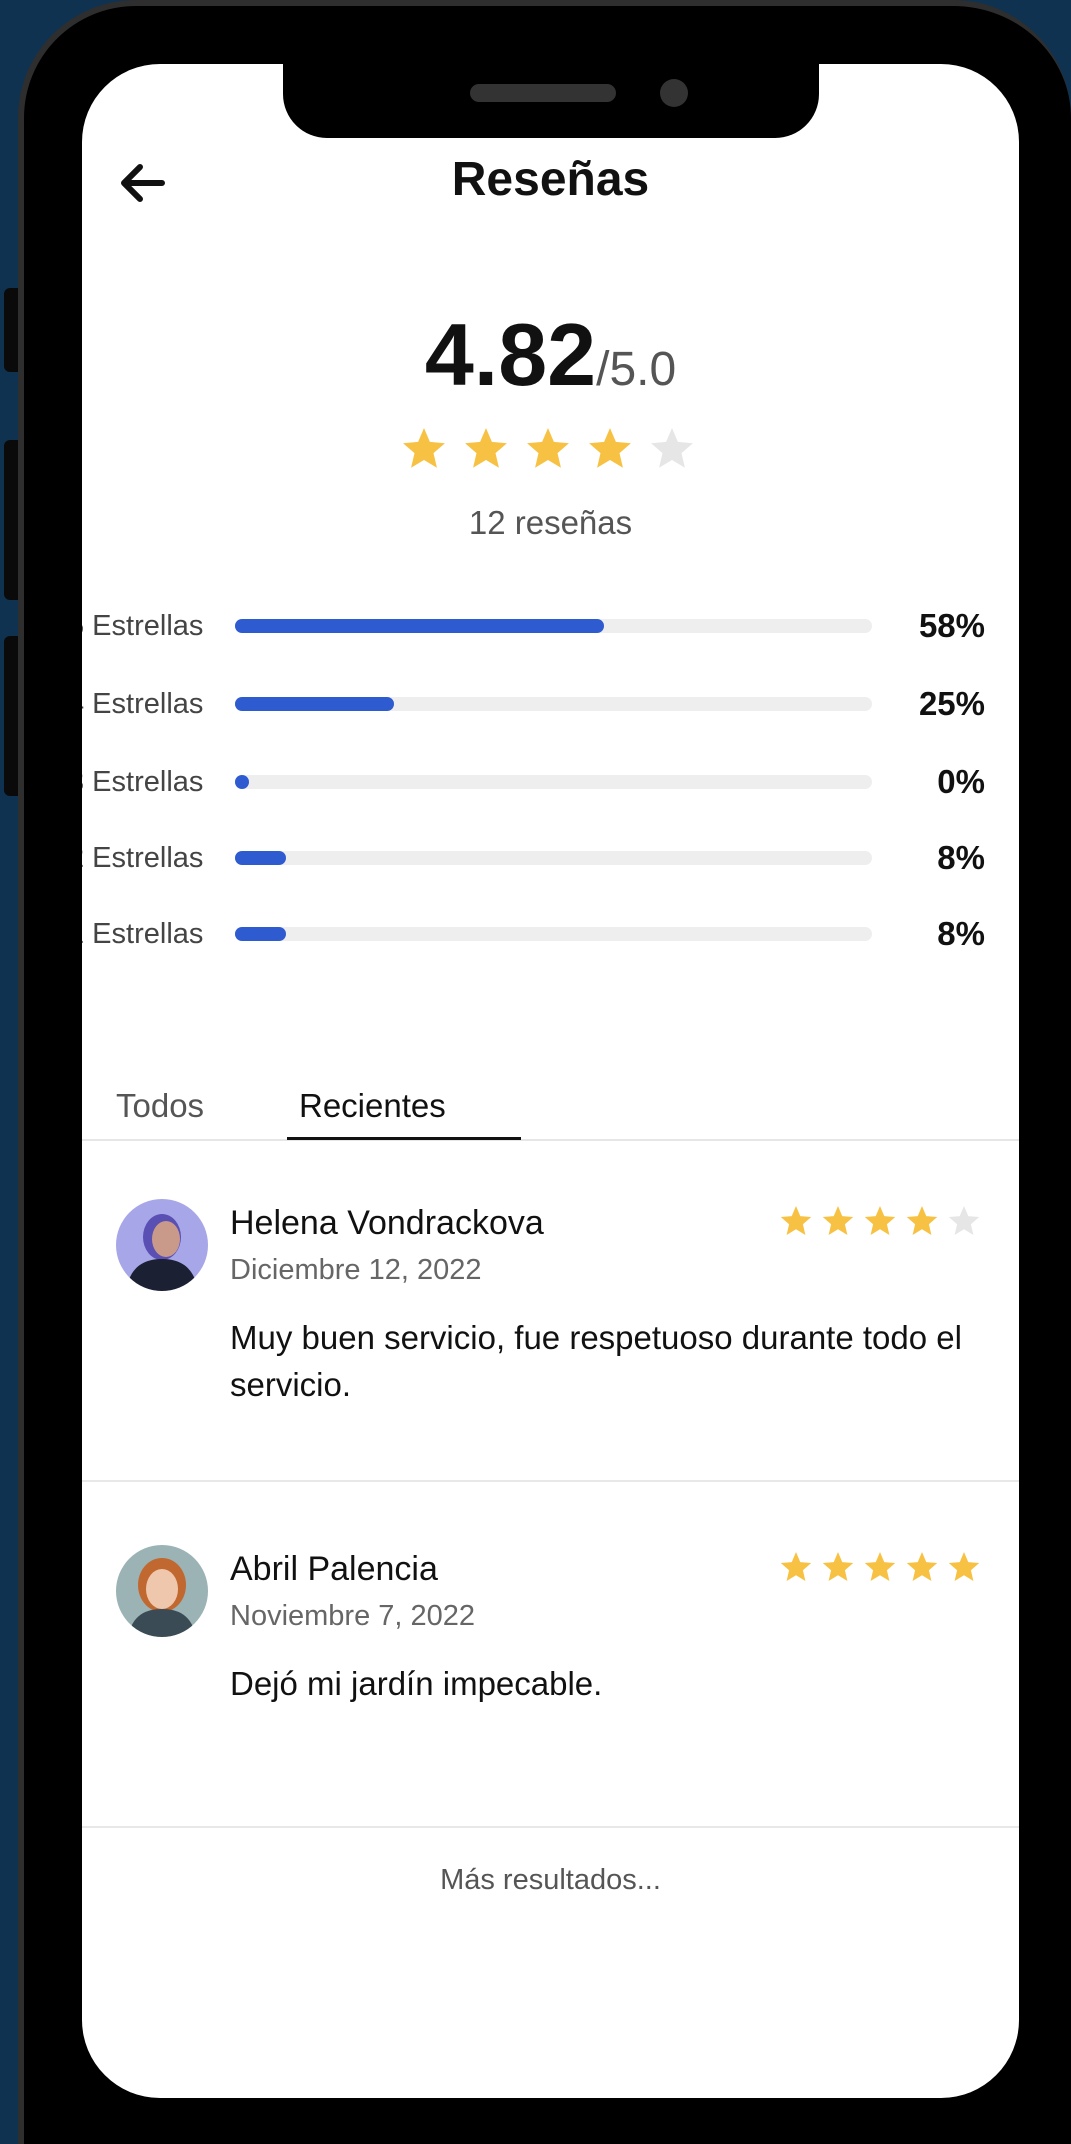  What do you see at coordinates (550, 179) in the screenshot?
I see `page-title: Reseñas` at bounding box center [550, 179].